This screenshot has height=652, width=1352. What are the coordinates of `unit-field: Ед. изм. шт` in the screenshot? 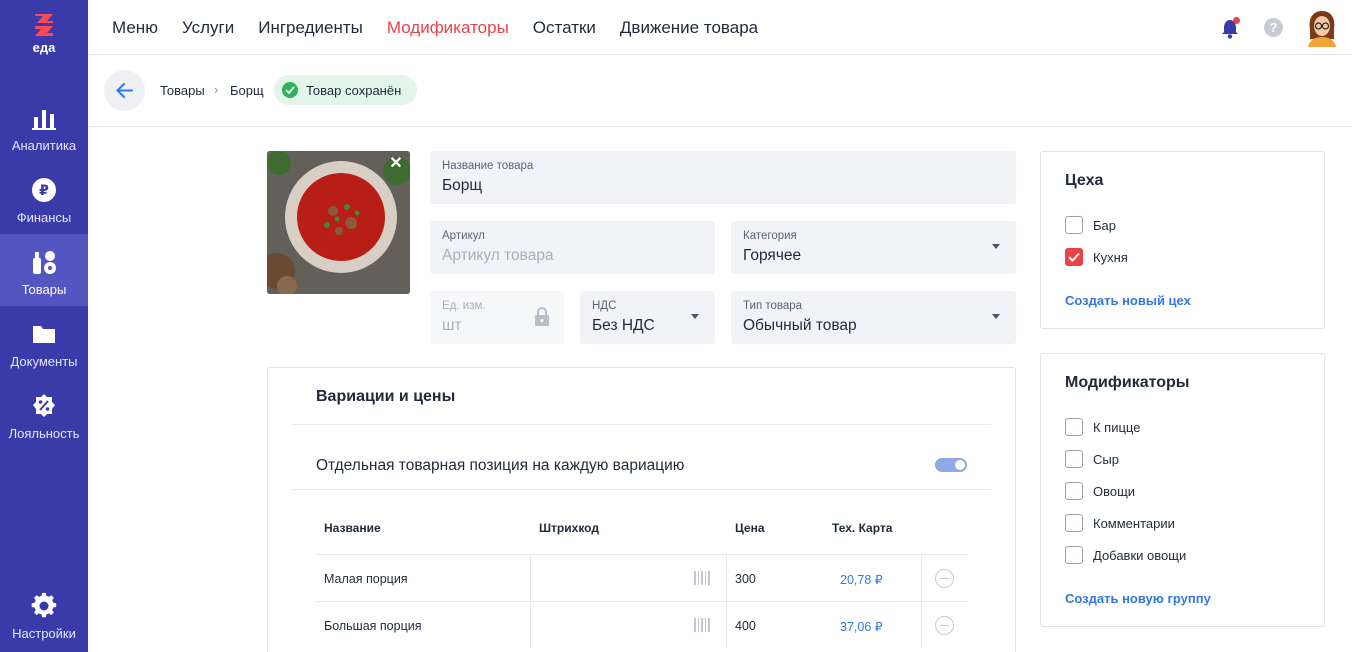 It's located at (497, 317).